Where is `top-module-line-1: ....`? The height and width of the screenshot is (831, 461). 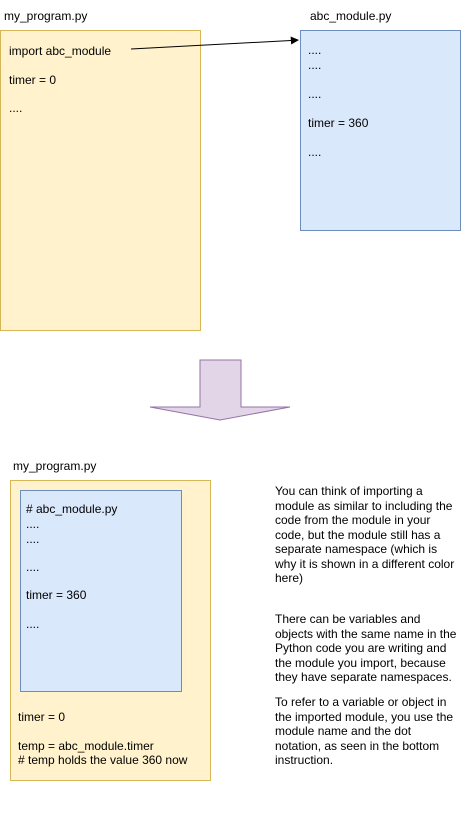
top-module-line-1: .... is located at coordinates (315, 50).